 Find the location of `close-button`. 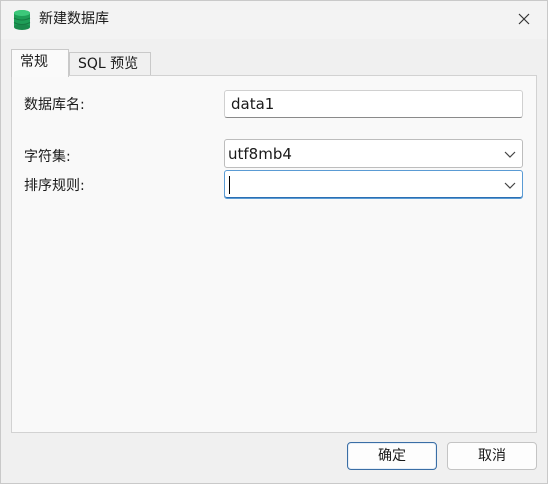

close-button is located at coordinates (524, 19).